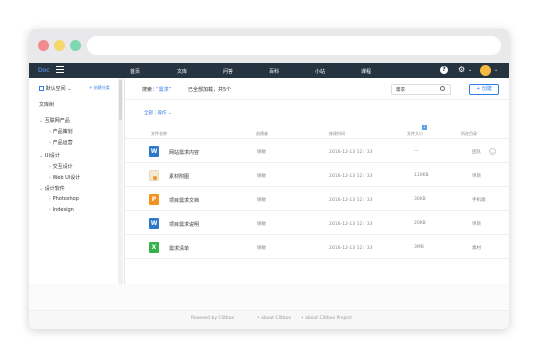 The image size is (539, 359). What do you see at coordinates (99, 88) in the screenshot?
I see `create-category-link: + 创建分类` at bounding box center [99, 88].